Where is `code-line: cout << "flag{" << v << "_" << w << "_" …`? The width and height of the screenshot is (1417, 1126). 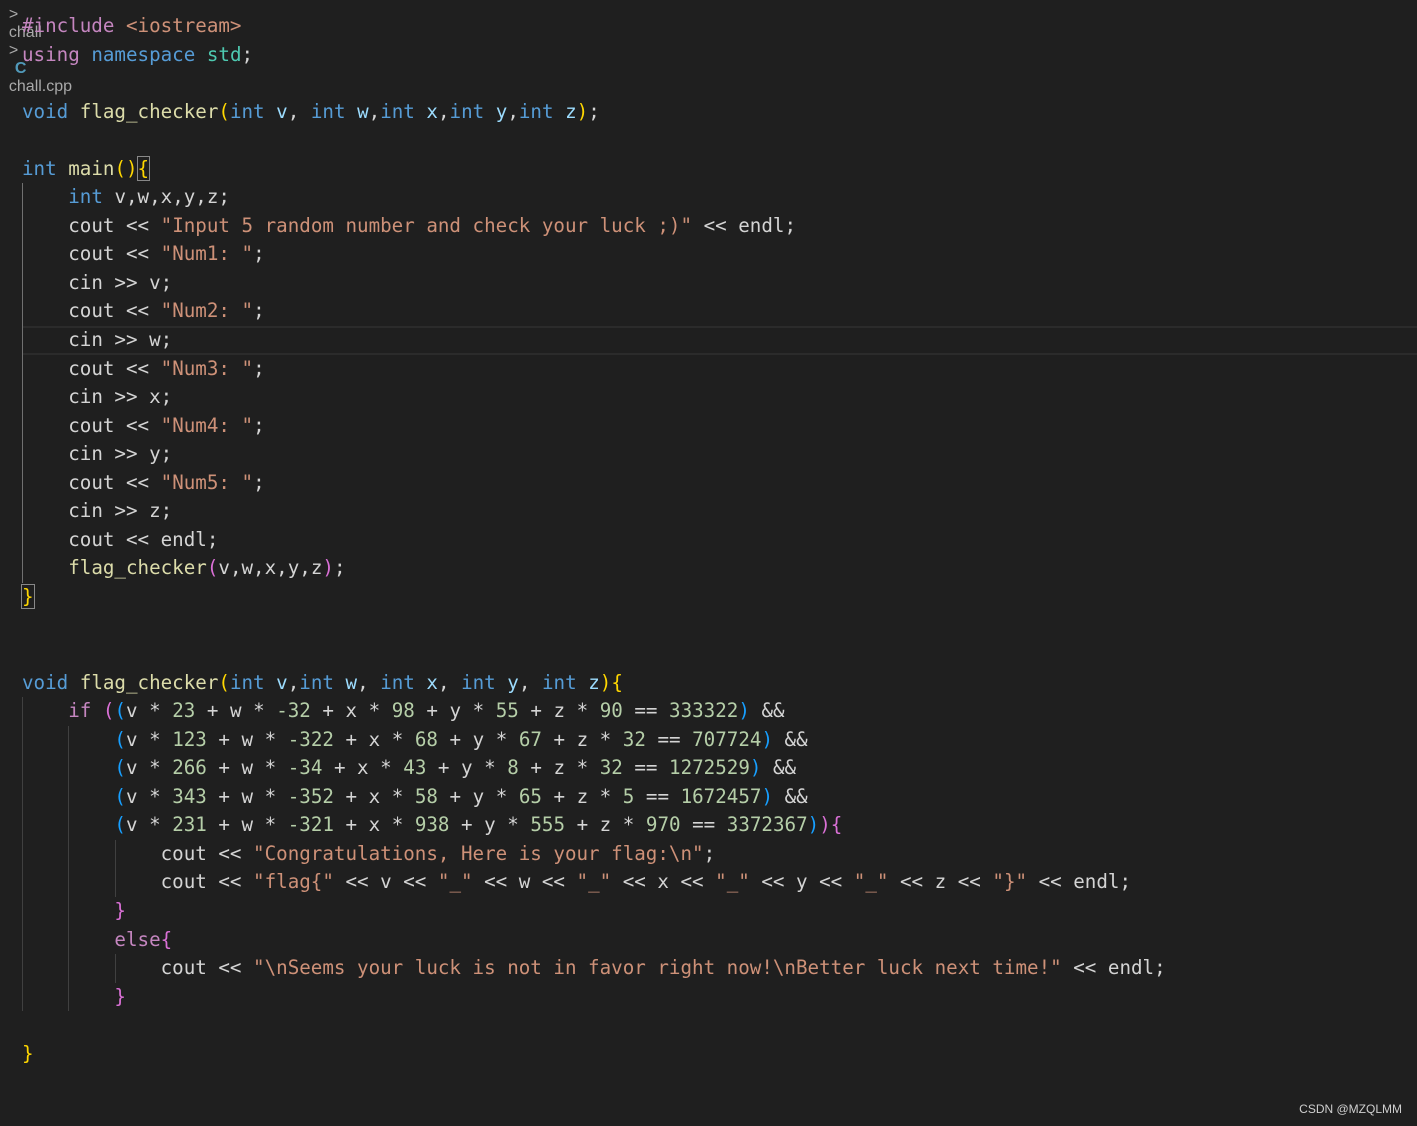 code-line: cout << "flag{" << v << "_" << w << "_" … is located at coordinates (719, 882).